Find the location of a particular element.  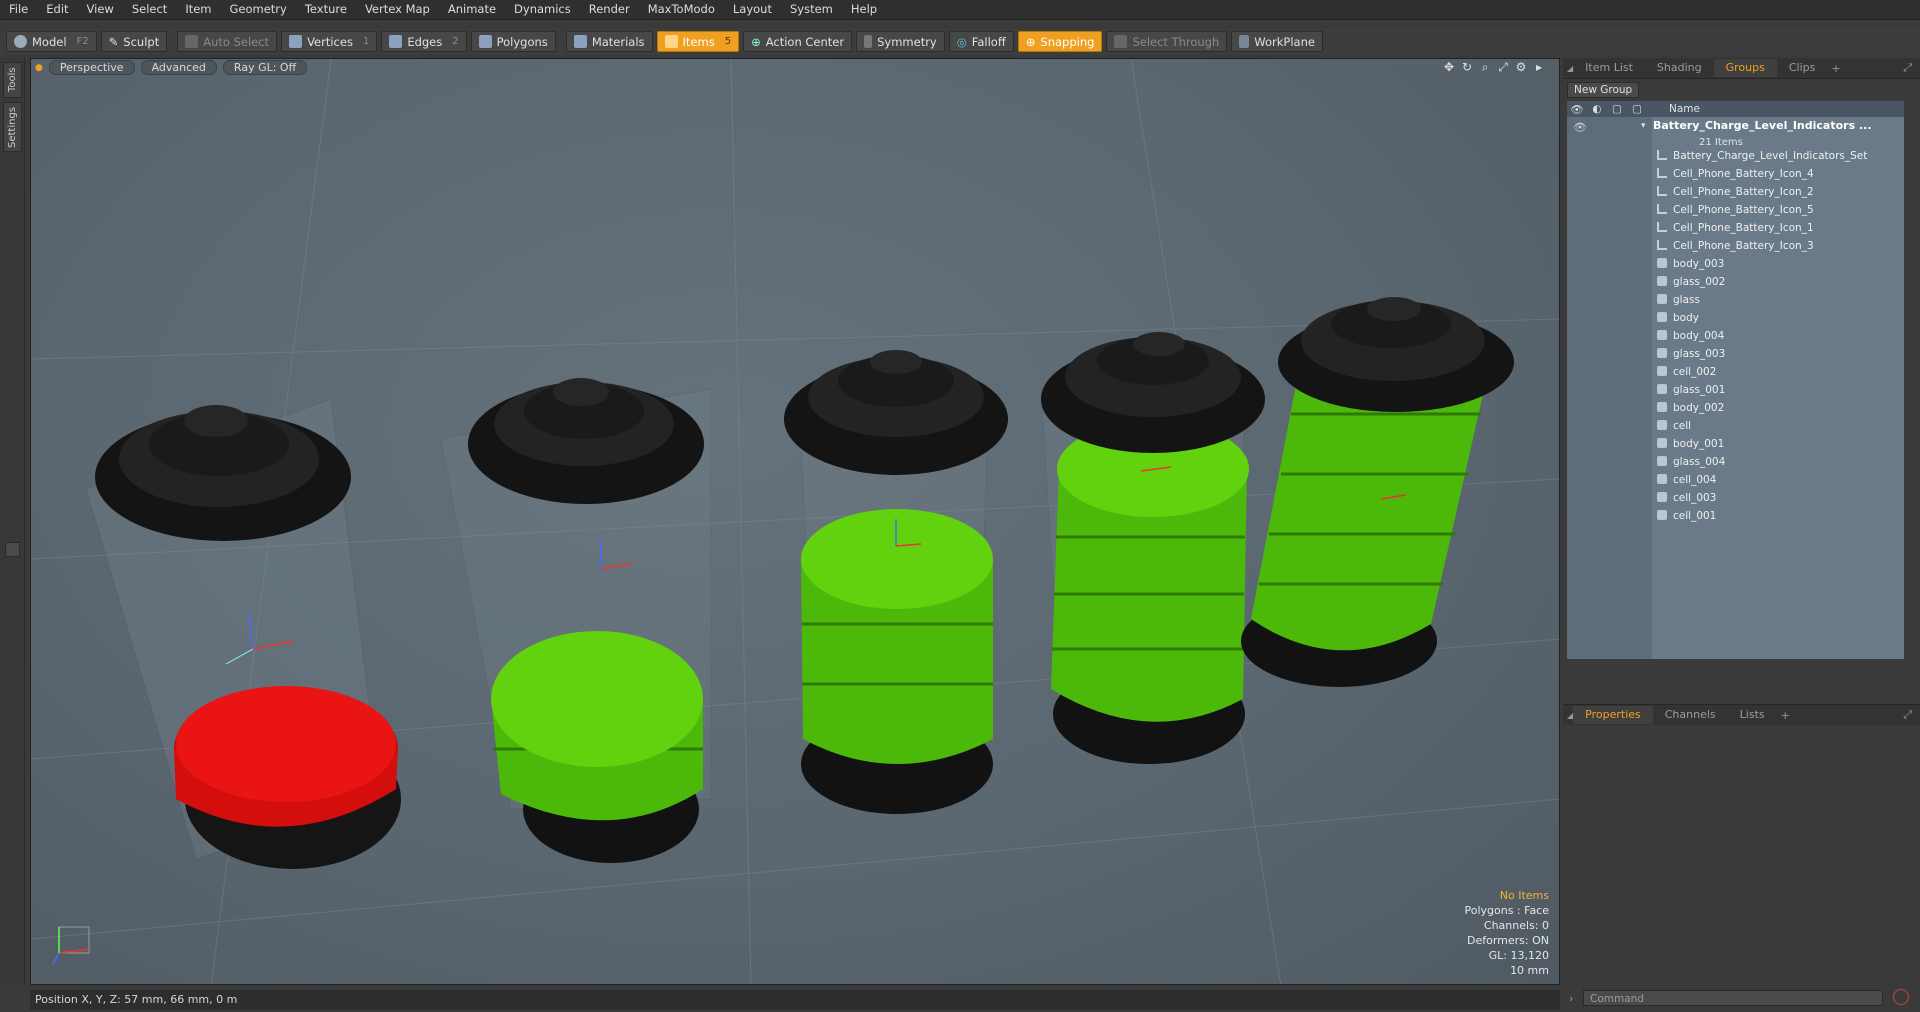

tree-item: cell_003 is located at coordinates (1686, 498).